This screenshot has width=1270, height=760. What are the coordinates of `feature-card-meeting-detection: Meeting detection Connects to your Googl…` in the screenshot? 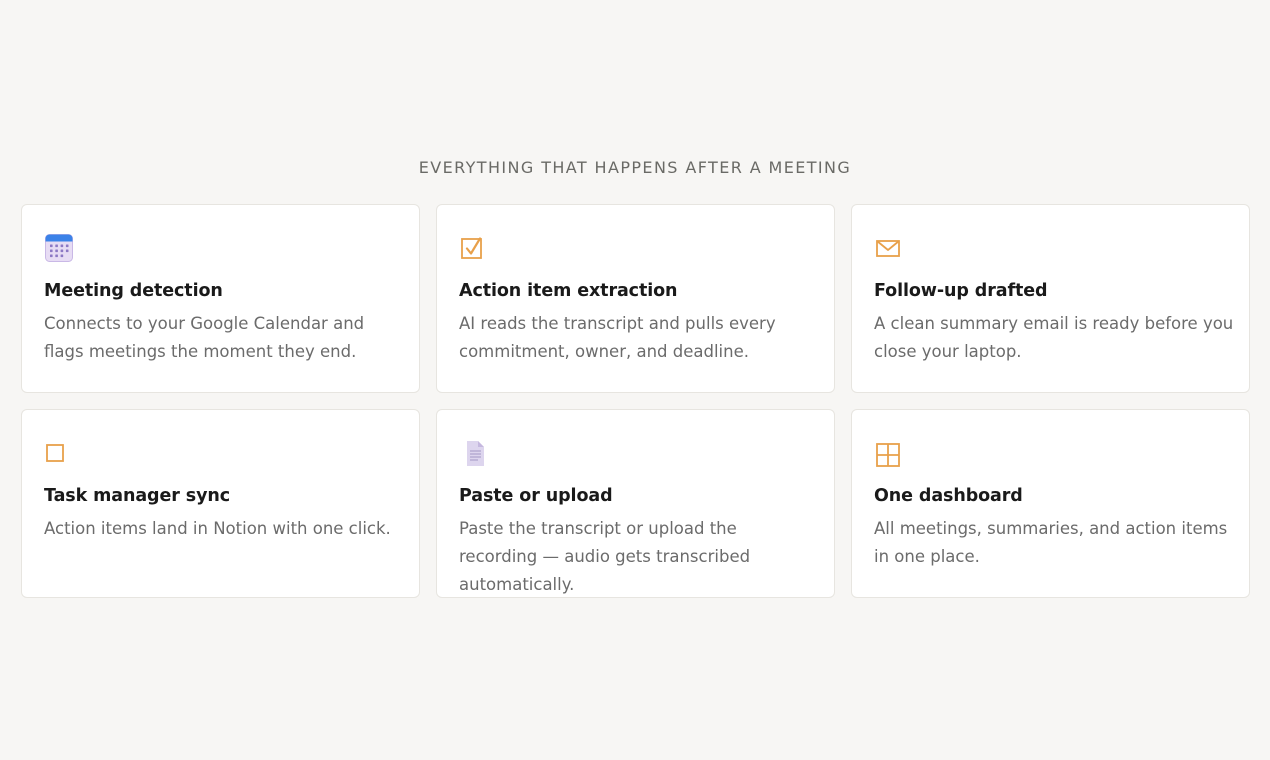 It's located at (220, 298).